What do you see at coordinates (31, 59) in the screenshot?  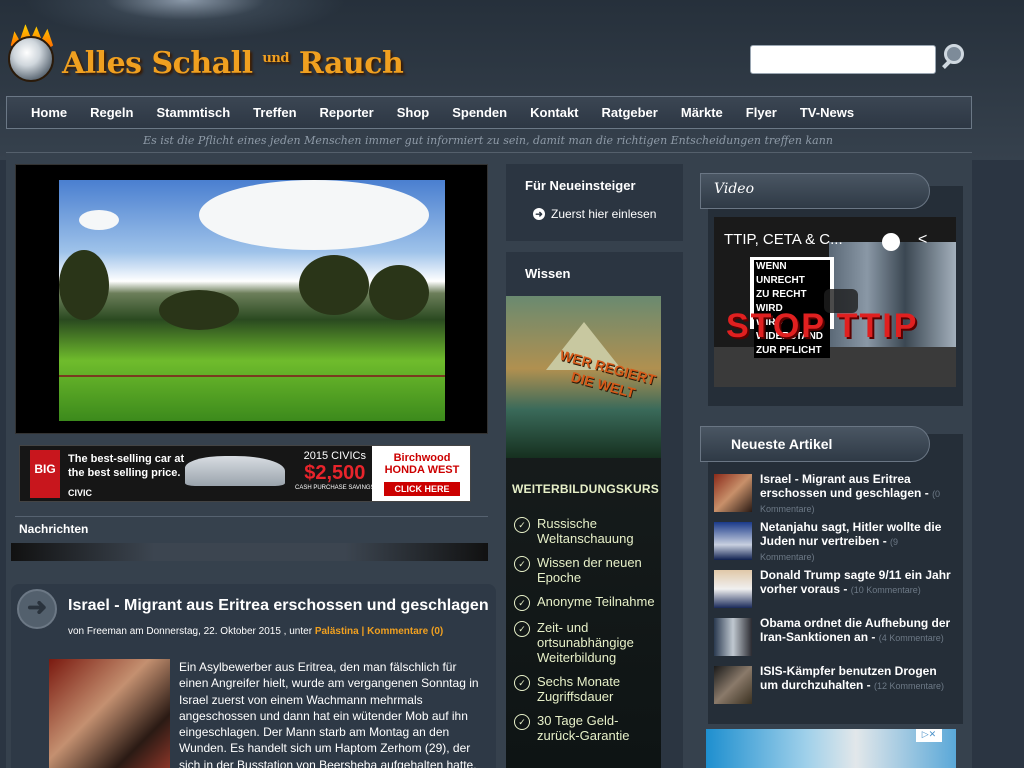 I see `globe-icon` at bounding box center [31, 59].